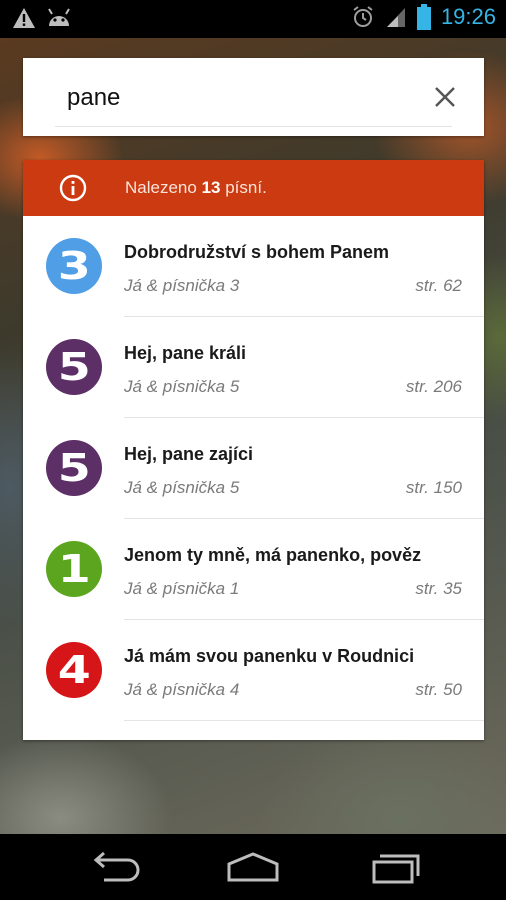  What do you see at coordinates (304, 720) in the screenshot?
I see `row-divider` at bounding box center [304, 720].